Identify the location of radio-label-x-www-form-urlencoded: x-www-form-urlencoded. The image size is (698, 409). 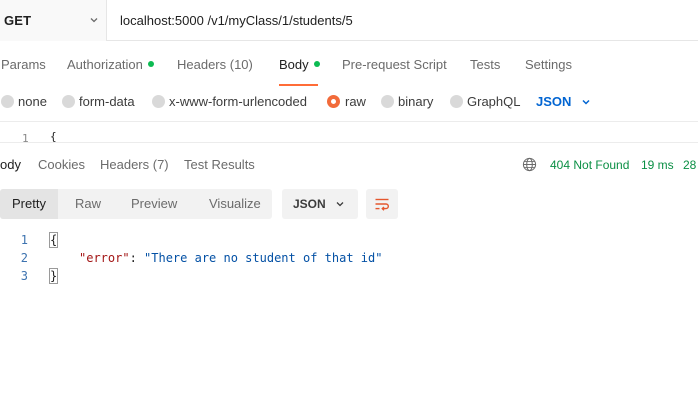
(238, 101).